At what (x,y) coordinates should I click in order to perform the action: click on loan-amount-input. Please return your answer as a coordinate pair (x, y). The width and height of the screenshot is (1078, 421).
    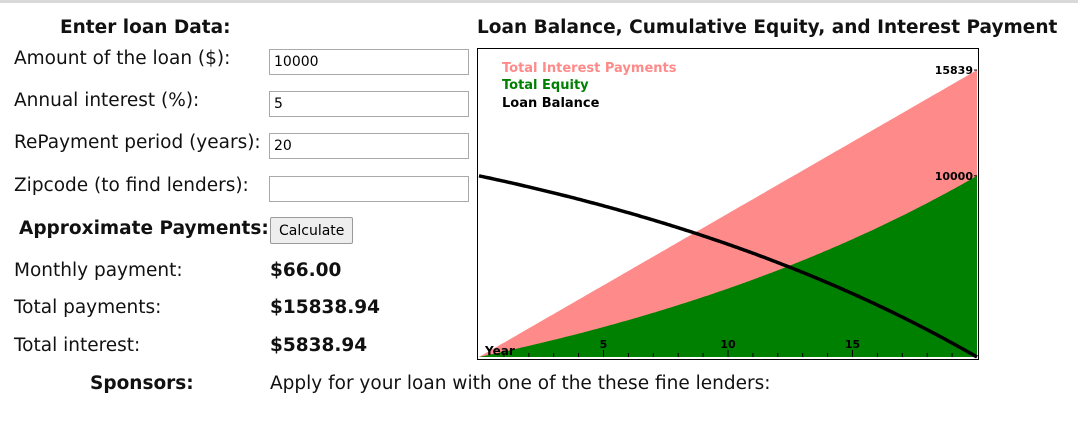
    Looking at the image, I should click on (369, 62).